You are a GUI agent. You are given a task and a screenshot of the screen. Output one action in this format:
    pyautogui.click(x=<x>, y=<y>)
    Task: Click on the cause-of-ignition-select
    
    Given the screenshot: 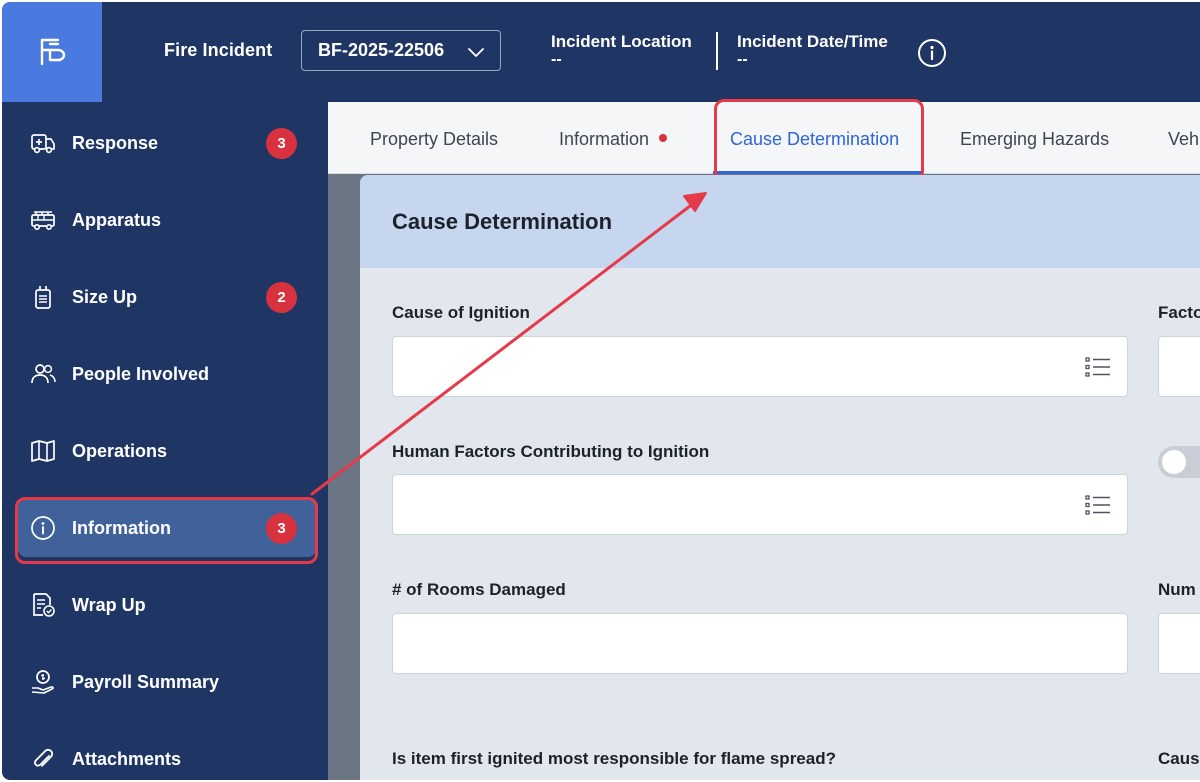 What is the action you would take?
    pyautogui.click(x=760, y=366)
    